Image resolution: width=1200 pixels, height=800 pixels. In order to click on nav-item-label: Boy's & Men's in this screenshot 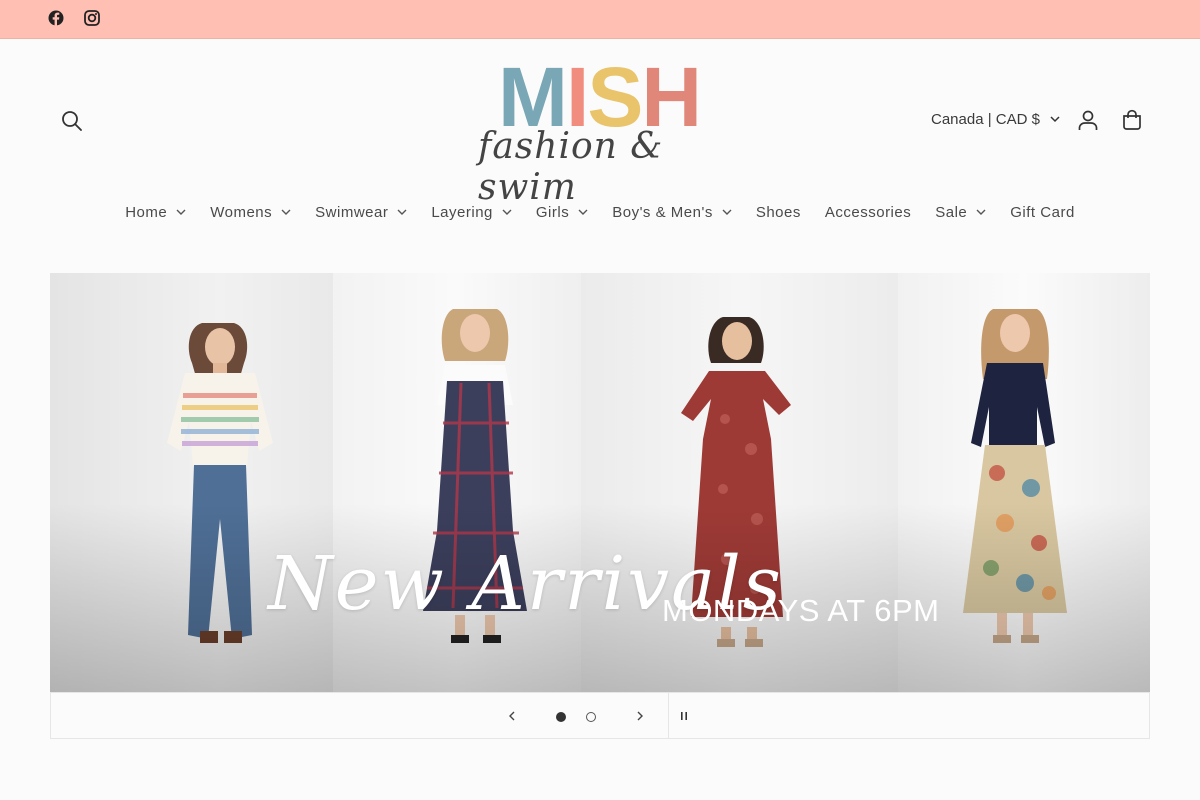, I will do `click(662, 212)`.